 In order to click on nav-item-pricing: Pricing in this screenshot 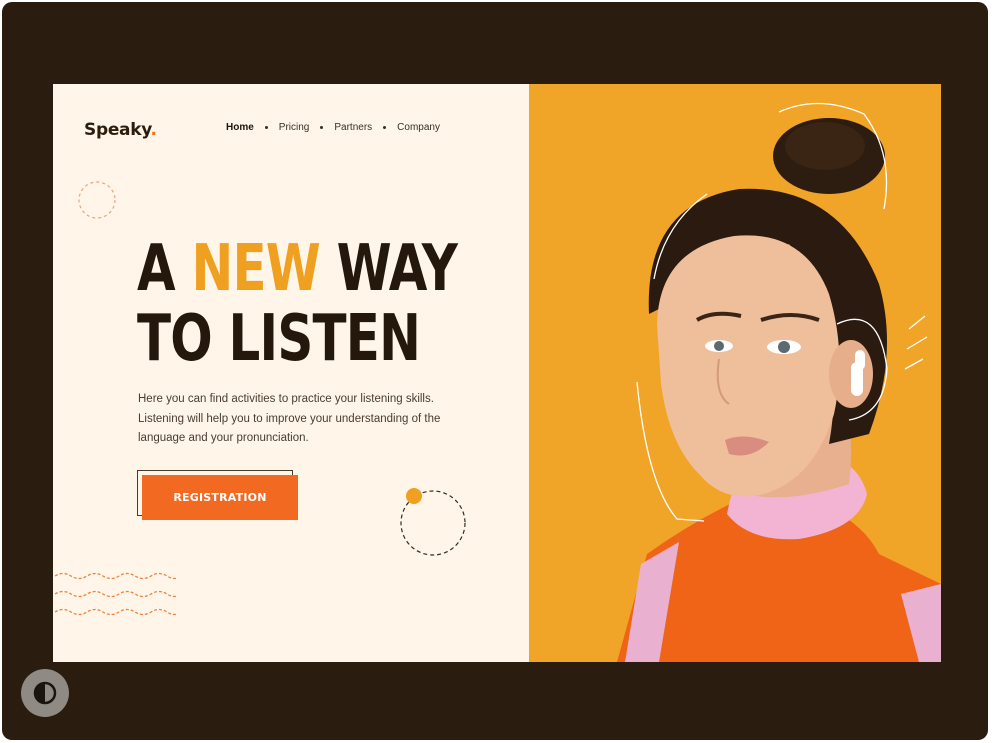, I will do `click(294, 127)`.